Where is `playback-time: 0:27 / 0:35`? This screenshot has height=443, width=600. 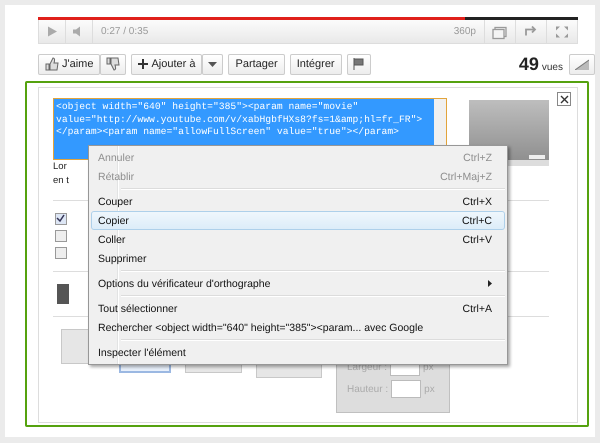
playback-time: 0:27 / 0:35 is located at coordinates (125, 31).